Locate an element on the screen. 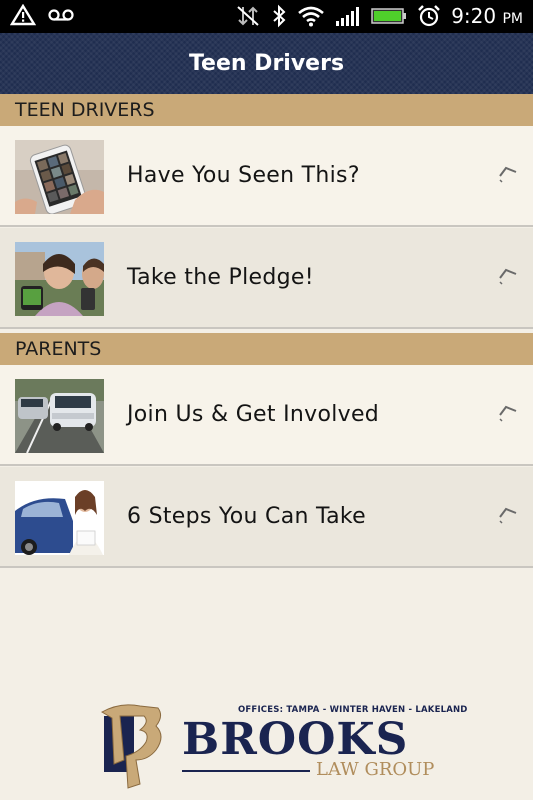  signal-icon is located at coordinates (348, 18).